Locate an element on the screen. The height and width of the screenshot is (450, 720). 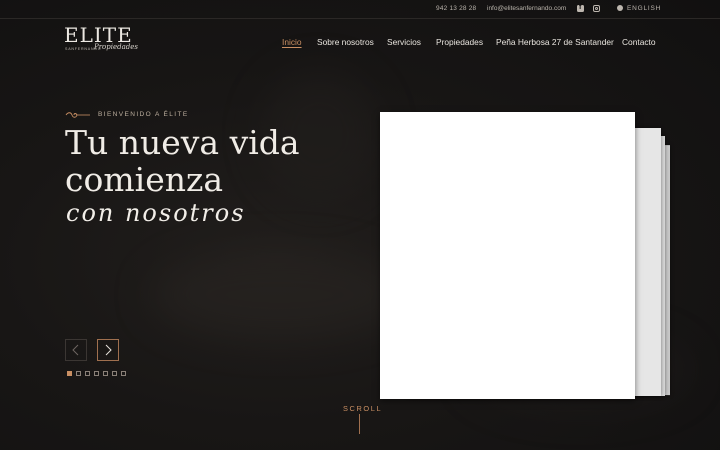
globe-icon is located at coordinates (620, 8).